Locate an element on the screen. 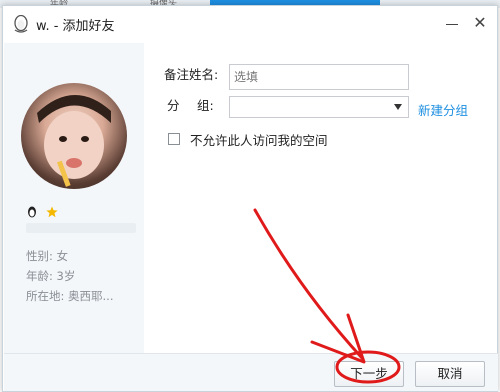 This screenshot has width=500, height=392. title-bar: w. - 添加好友 ✕ is located at coordinates (250, 24).